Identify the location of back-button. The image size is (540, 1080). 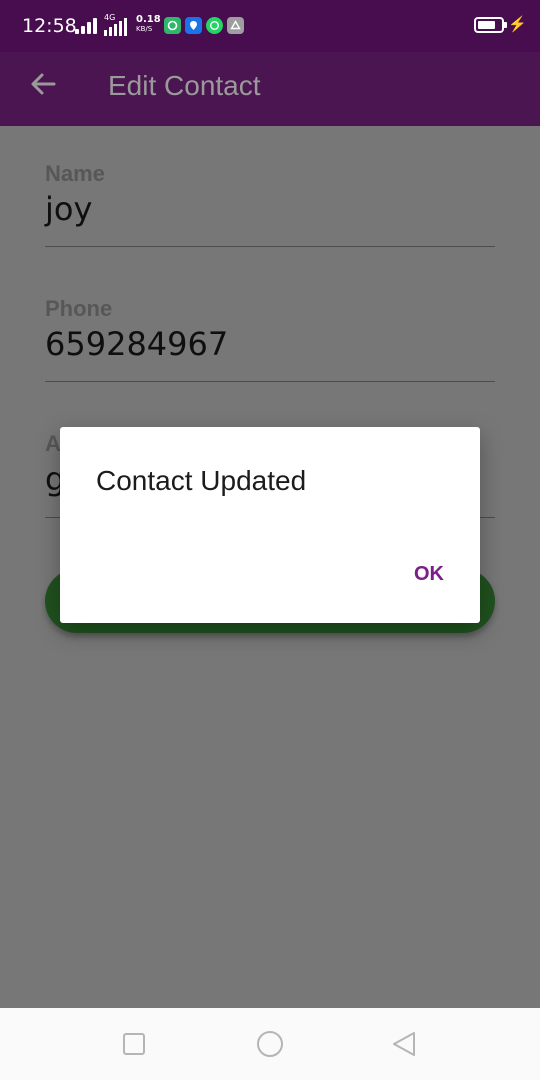
(44, 84).